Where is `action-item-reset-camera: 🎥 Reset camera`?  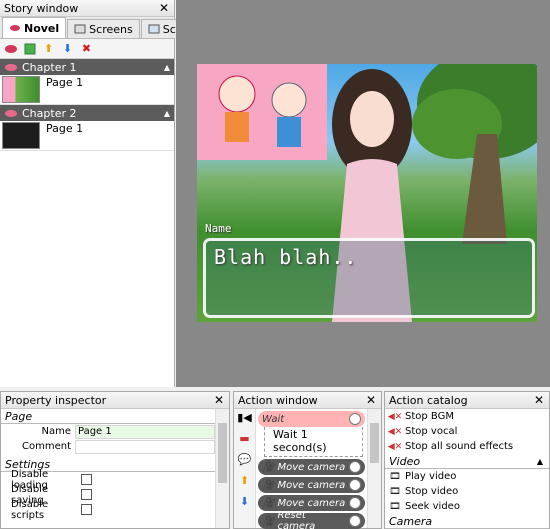 action-item-reset-camera: 🎥 Reset camera is located at coordinates (311, 519).